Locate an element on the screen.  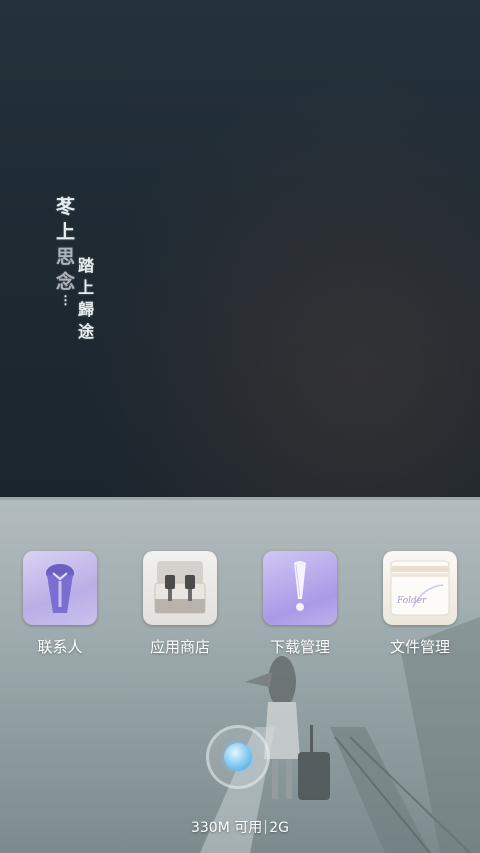
file-manager-icon: Folder is located at coordinates (420, 588).